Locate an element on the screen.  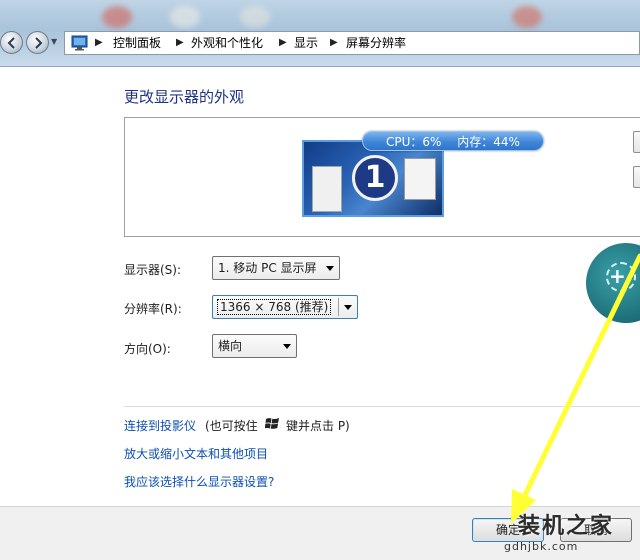
section-divider is located at coordinates (382, 406).